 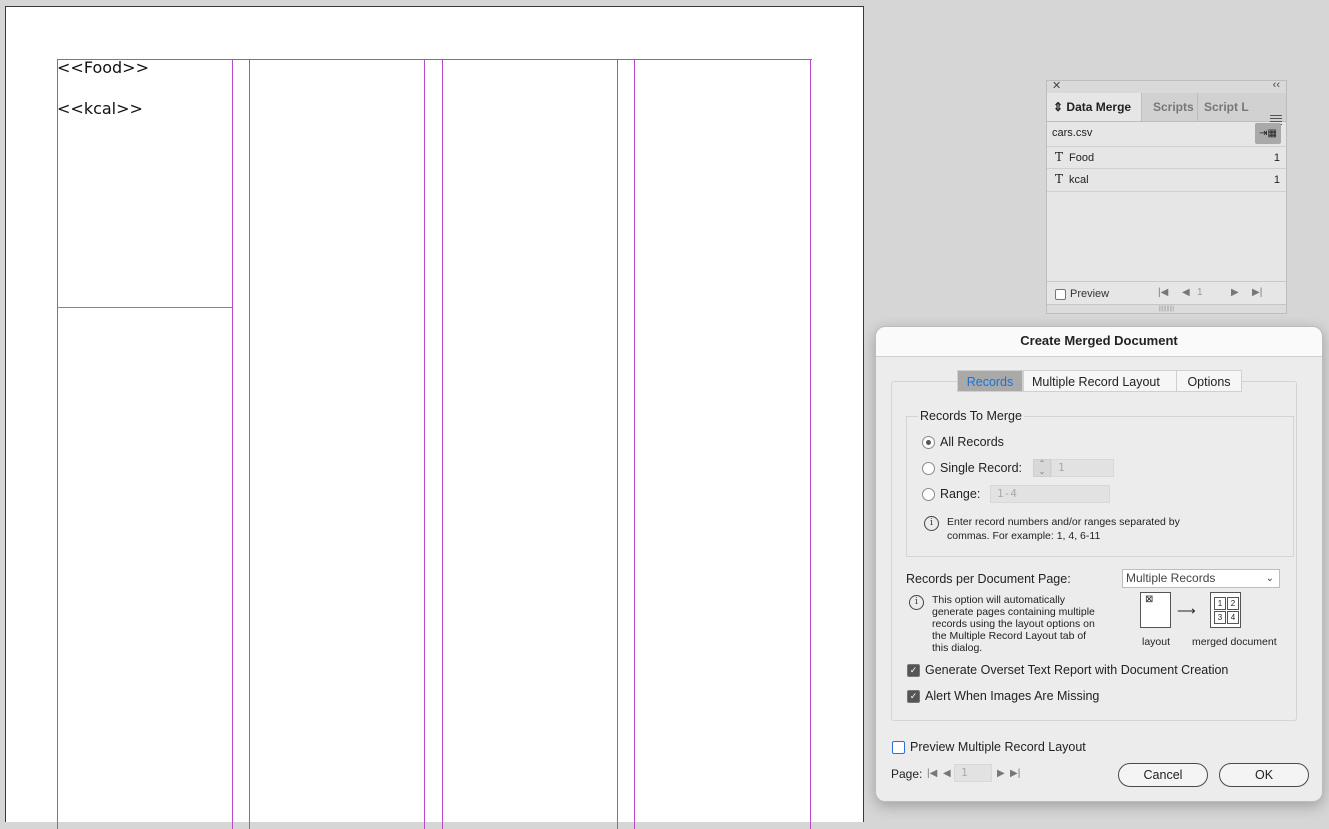 What do you see at coordinates (144, 307) in the screenshot?
I see `text-frame-bottom-edge` at bounding box center [144, 307].